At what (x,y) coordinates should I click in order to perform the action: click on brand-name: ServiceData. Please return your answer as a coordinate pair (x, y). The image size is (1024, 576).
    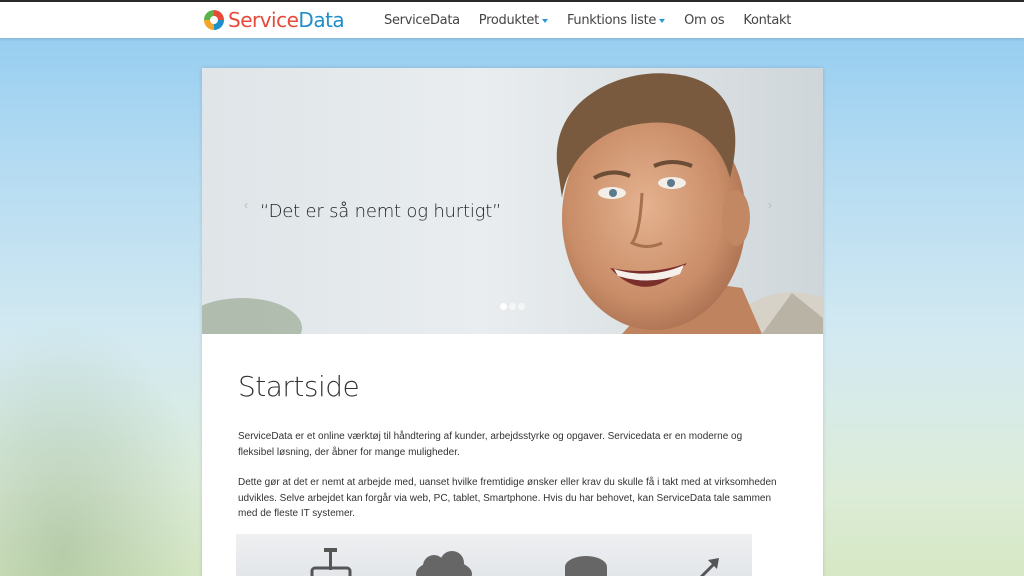
    Looking at the image, I should click on (286, 20).